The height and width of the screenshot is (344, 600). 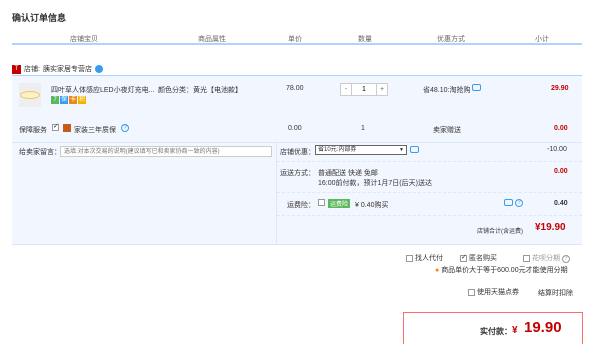 I want to click on page-title: 确认订单信息, so click(x=39, y=18).